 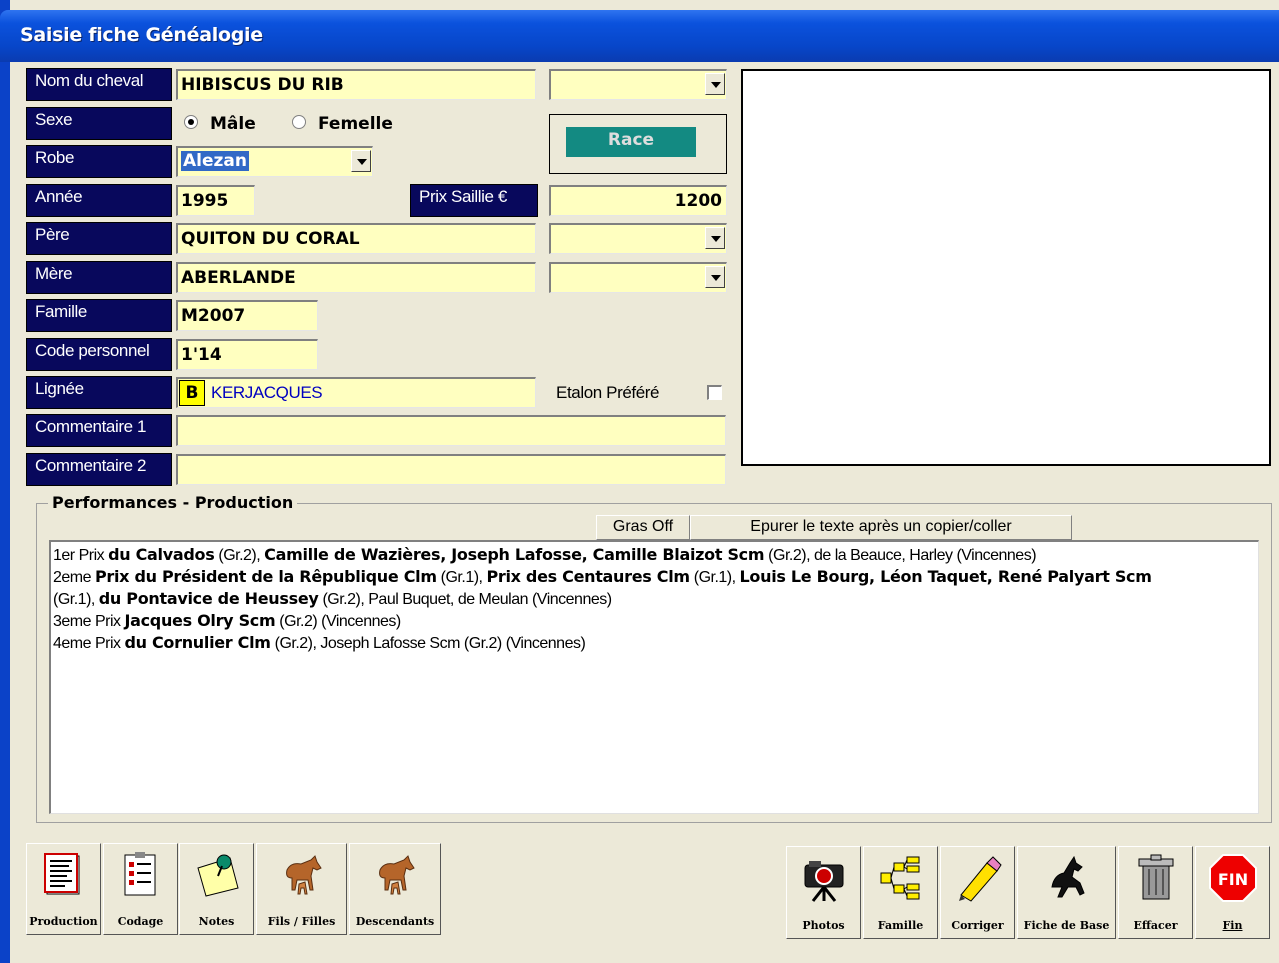 I want to click on family-tree-icon, so click(x=901, y=878).